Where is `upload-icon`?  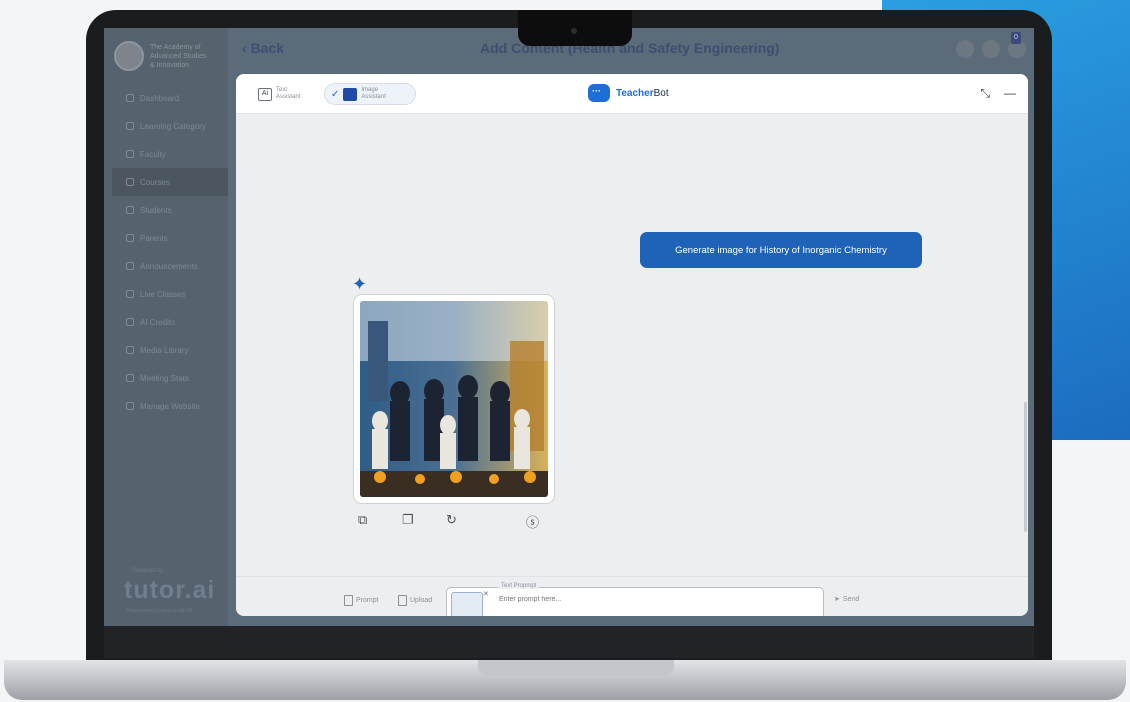 upload-icon is located at coordinates (402, 600).